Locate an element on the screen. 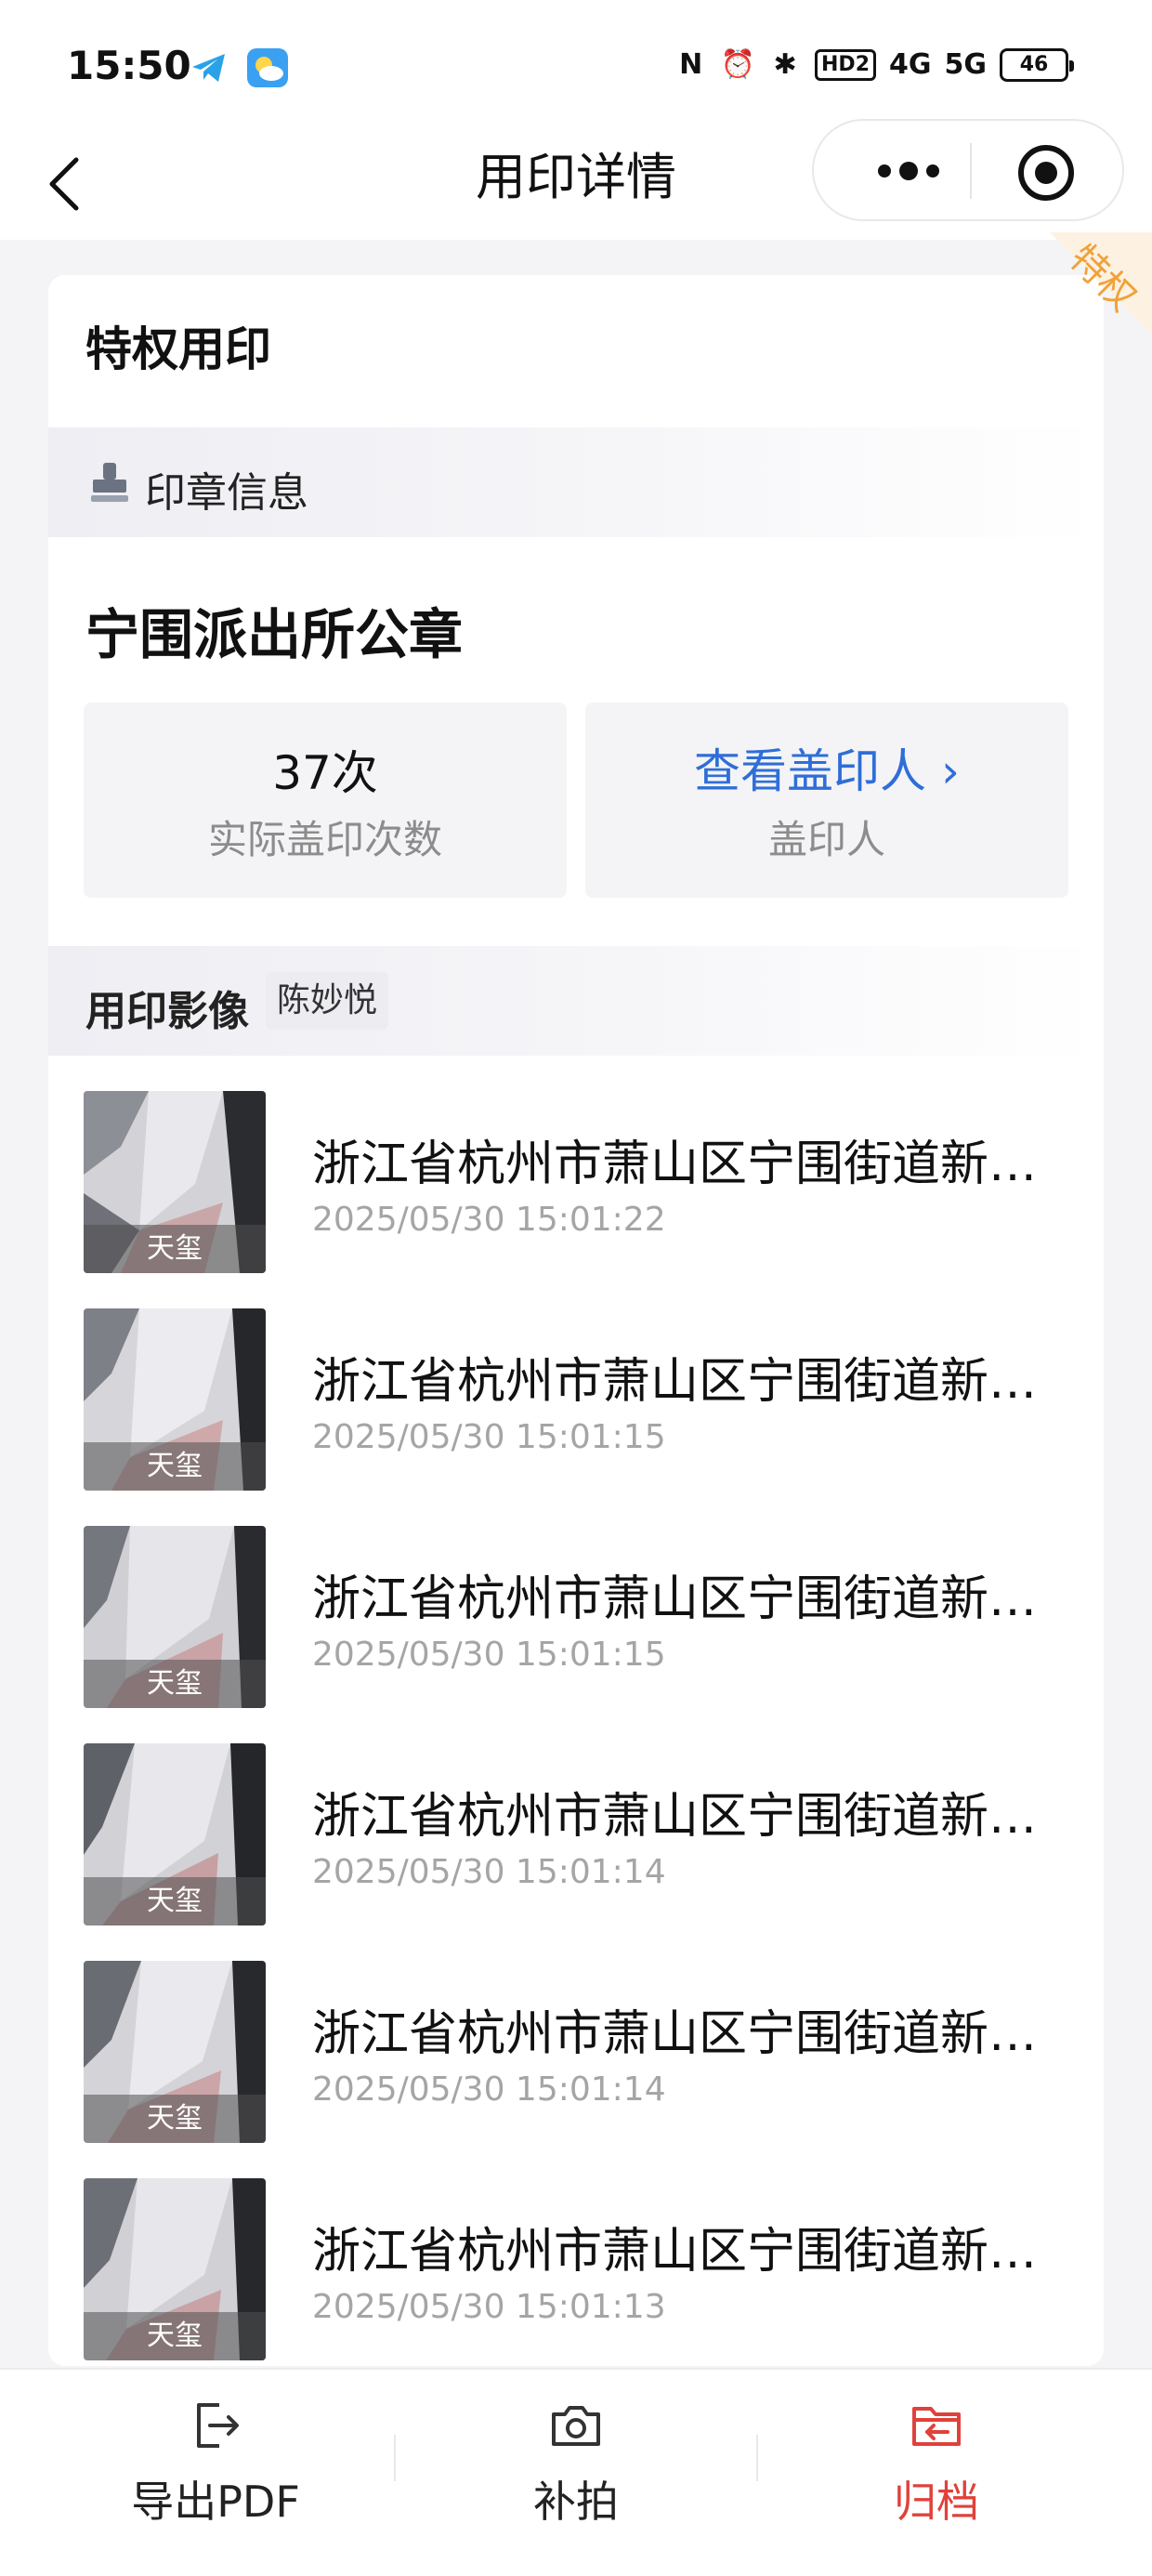 Image resolution: width=1152 pixels, height=2576 pixels. export-pdf-label: 导出PDF is located at coordinates (215, 2502).